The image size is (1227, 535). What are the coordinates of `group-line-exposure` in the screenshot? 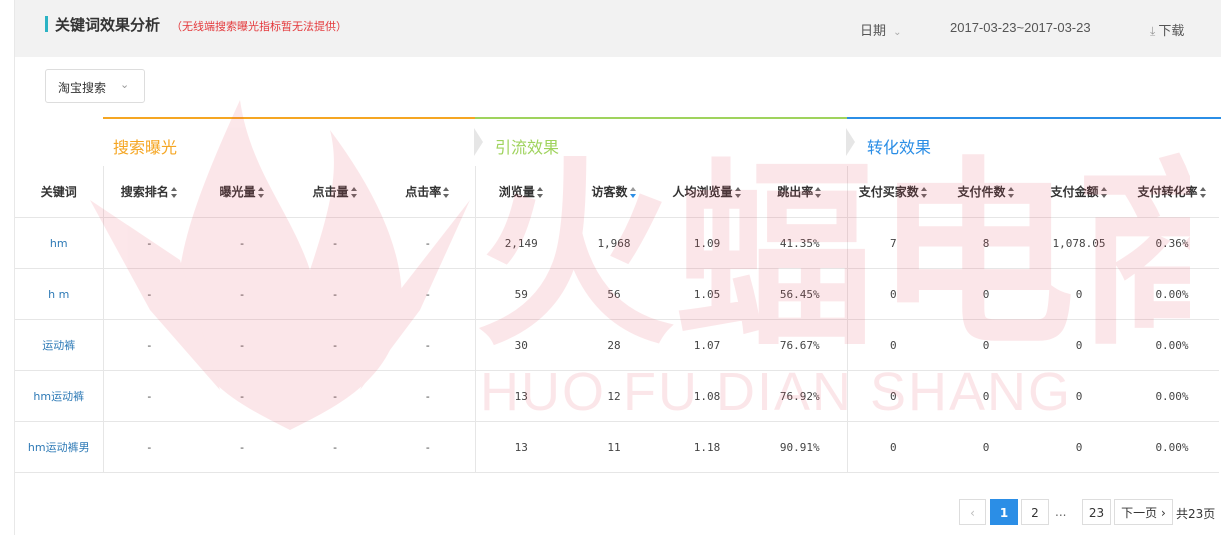 It's located at (289, 118).